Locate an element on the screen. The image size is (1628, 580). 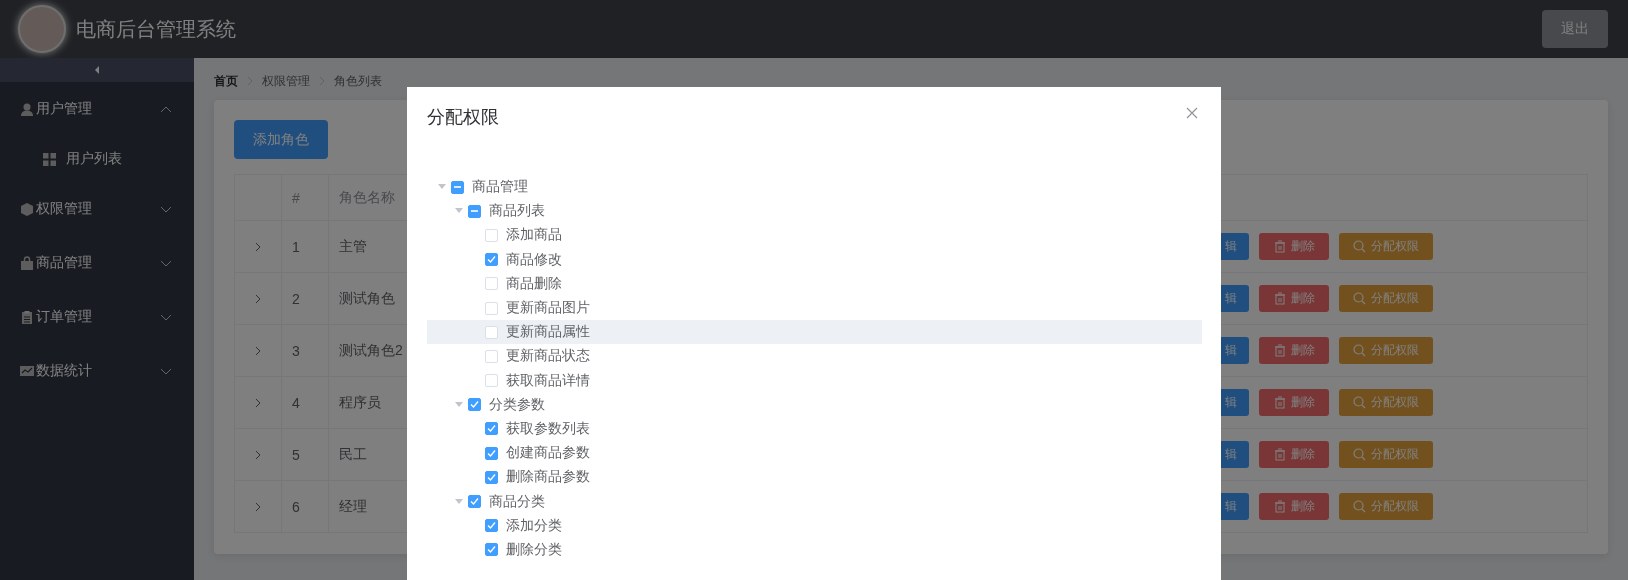
table-cell: 1 is located at coordinates (296, 246).